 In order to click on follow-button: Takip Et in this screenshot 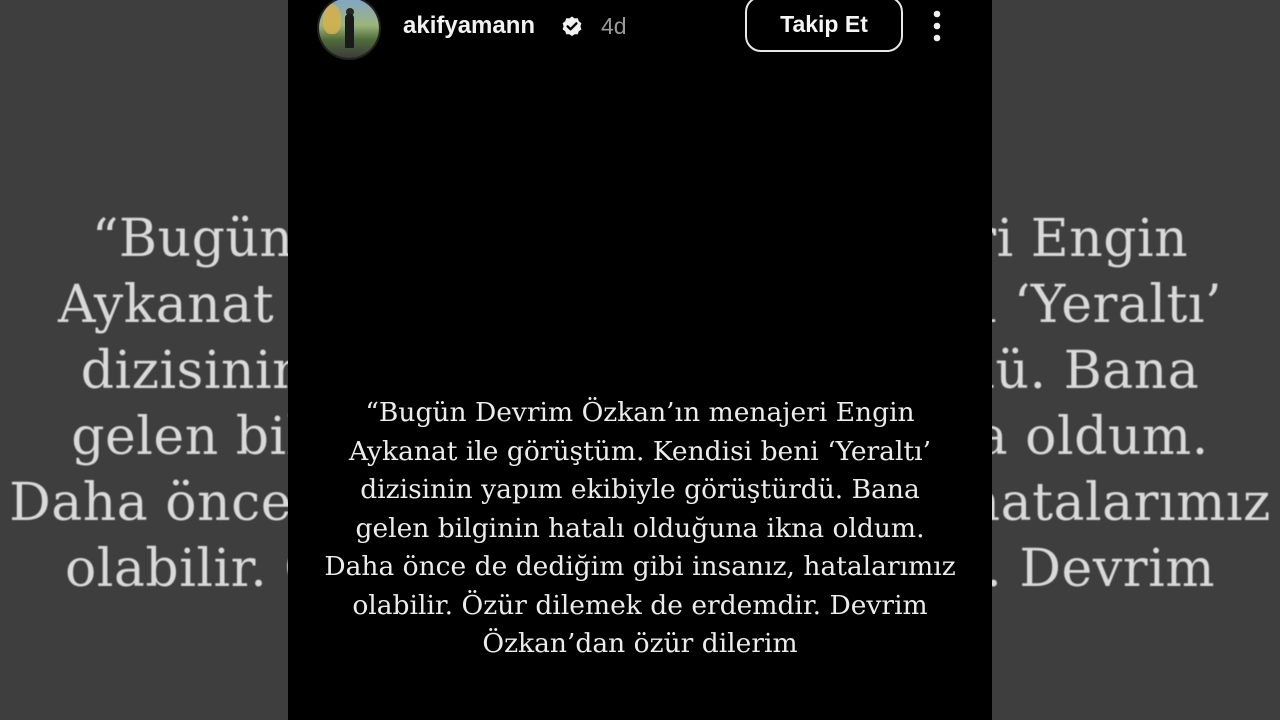, I will do `click(824, 26)`.